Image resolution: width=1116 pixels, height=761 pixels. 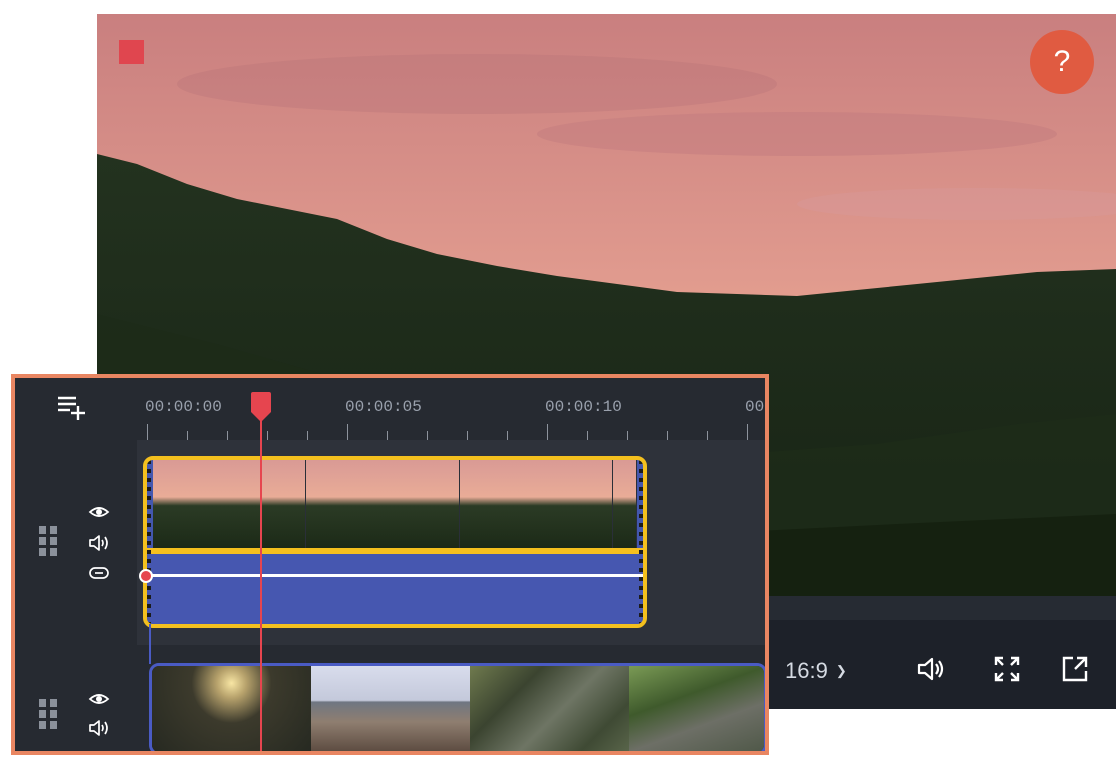 I want to click on aspect-ratio-value: 16:9, so click(x=806, y=670).